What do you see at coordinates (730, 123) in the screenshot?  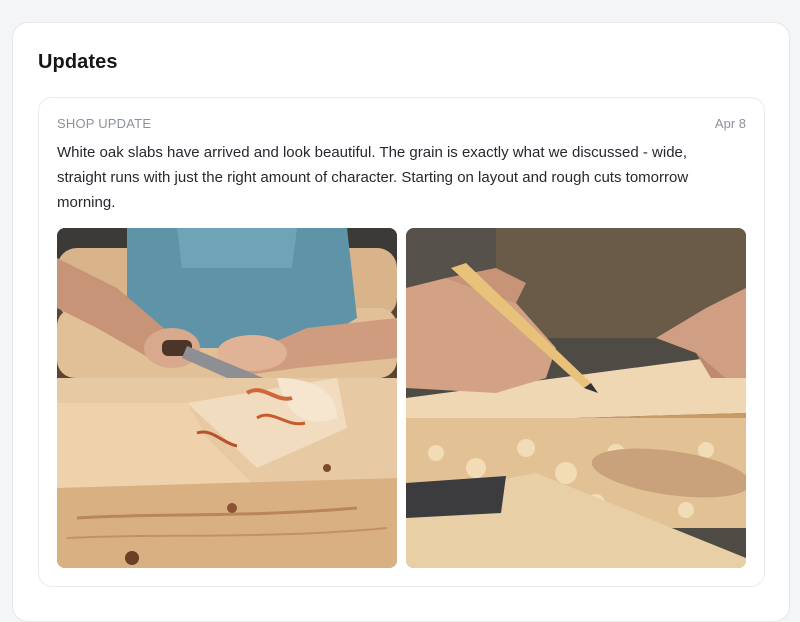 I see `update-date: Apr 8` at bounding box center [730, 123].